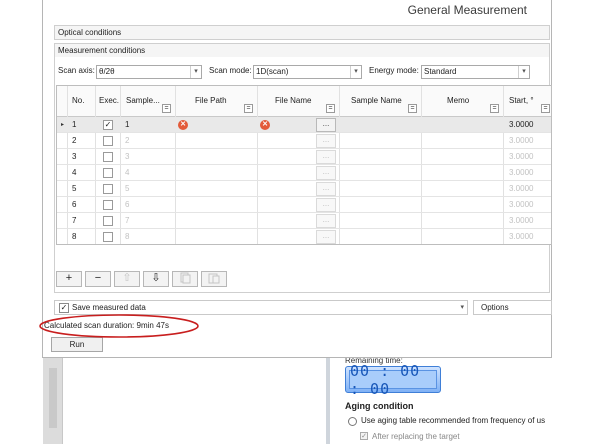 This screenshot has width=592, height=444. I want to click on scan-mode-select: 1D(scan) ▾, so click(307, 72).